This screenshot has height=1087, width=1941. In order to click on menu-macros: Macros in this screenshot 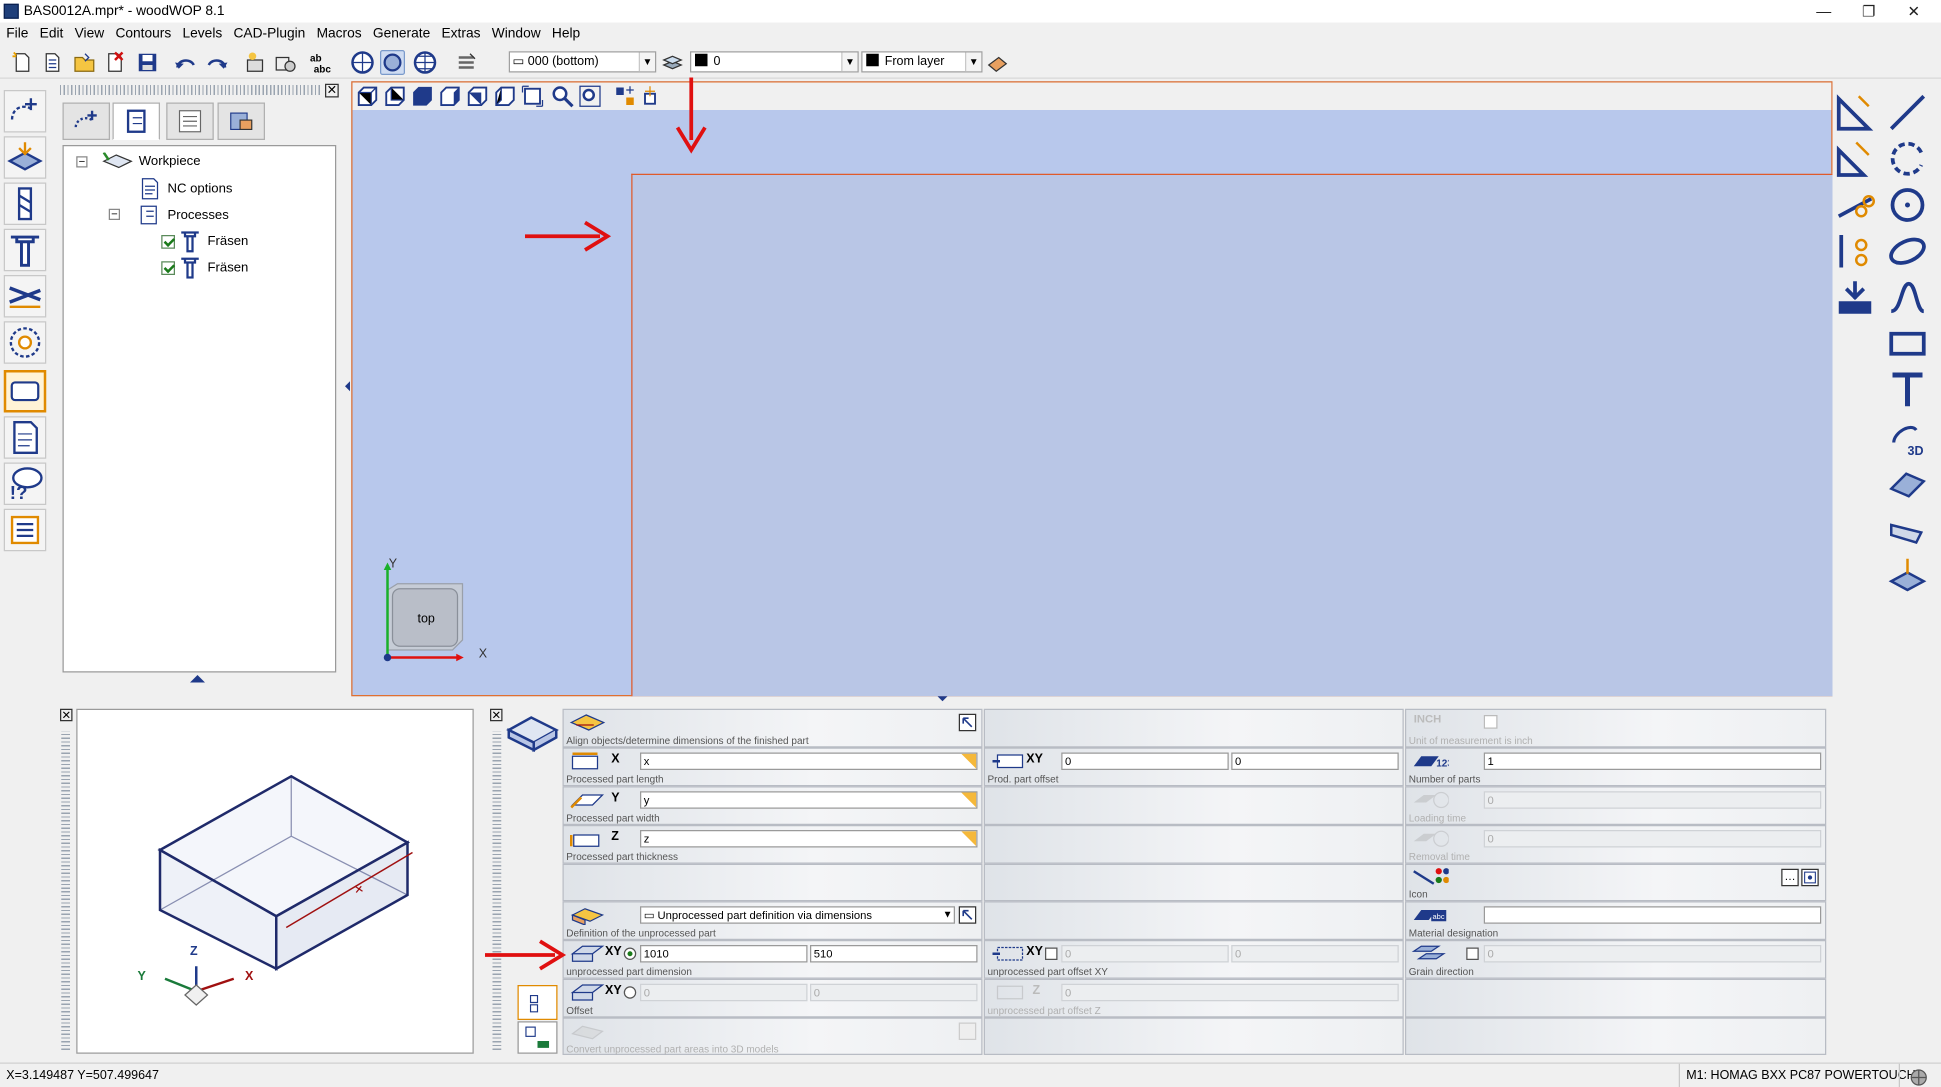, I will do `click(338, 33)`.